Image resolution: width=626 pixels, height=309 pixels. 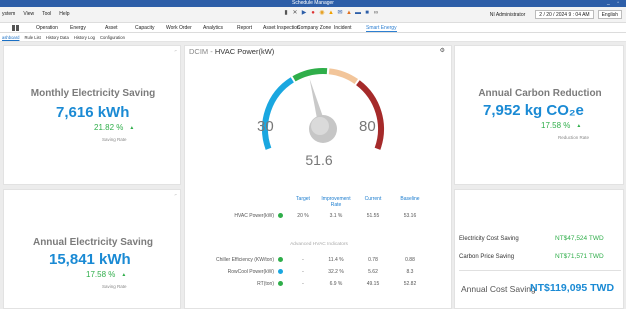 What do you see at coordinates (319, 244) in the screenshot?
I see `advanced-indicators-label: Advanced HVAC Indicators` at bounding box center [319, 244].